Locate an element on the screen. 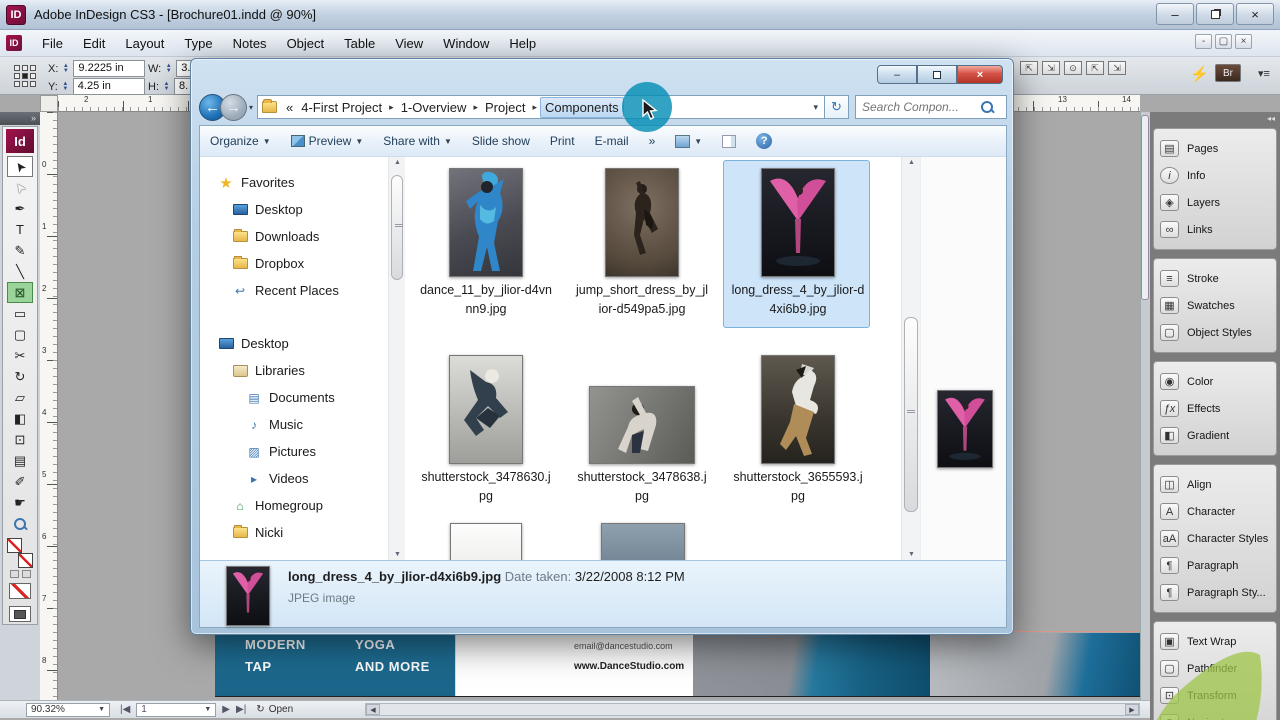 Image resolution: width=1280 pixels, height=720 pixels. close-button: × is located at coordinates (1255, 14).